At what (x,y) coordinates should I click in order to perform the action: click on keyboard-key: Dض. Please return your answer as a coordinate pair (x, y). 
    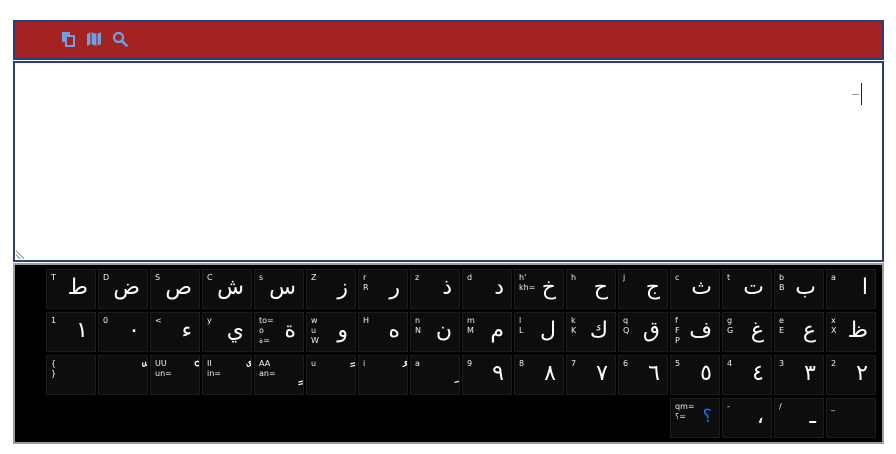
    Looking at the image, I should click on (123, 289).